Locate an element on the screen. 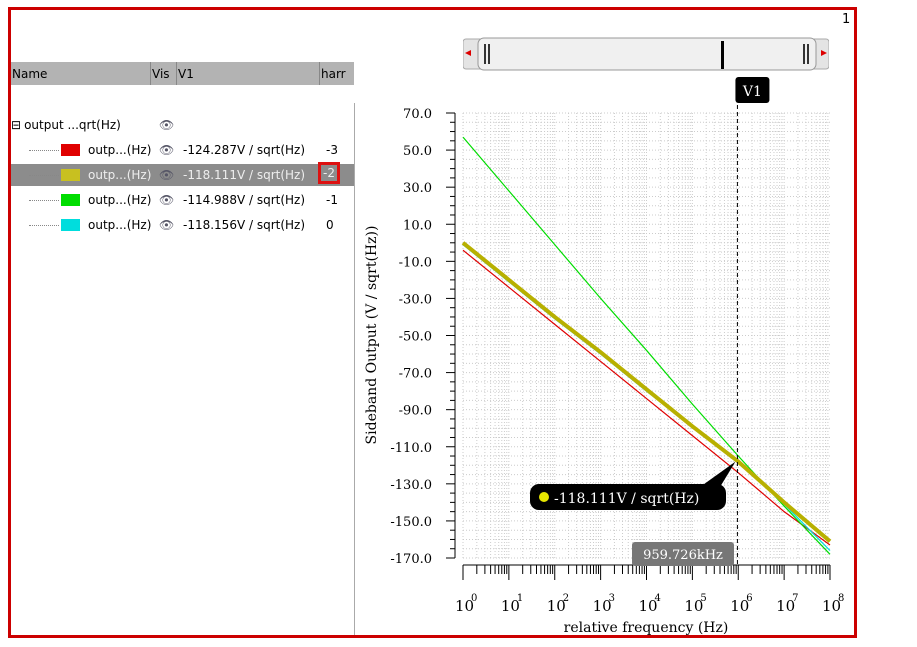 The image size is (917, 647). col-vis: Vis is located at coordinates (164, 73).